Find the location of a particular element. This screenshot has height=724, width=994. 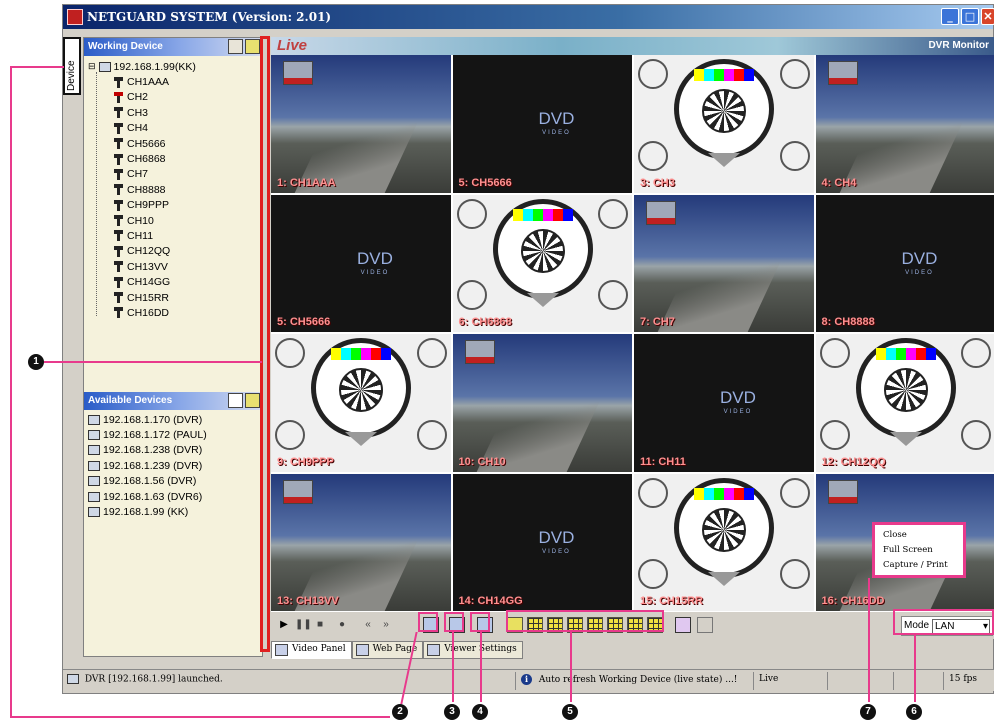

channel-item: CH8888 is located at coordinates (155, 189).